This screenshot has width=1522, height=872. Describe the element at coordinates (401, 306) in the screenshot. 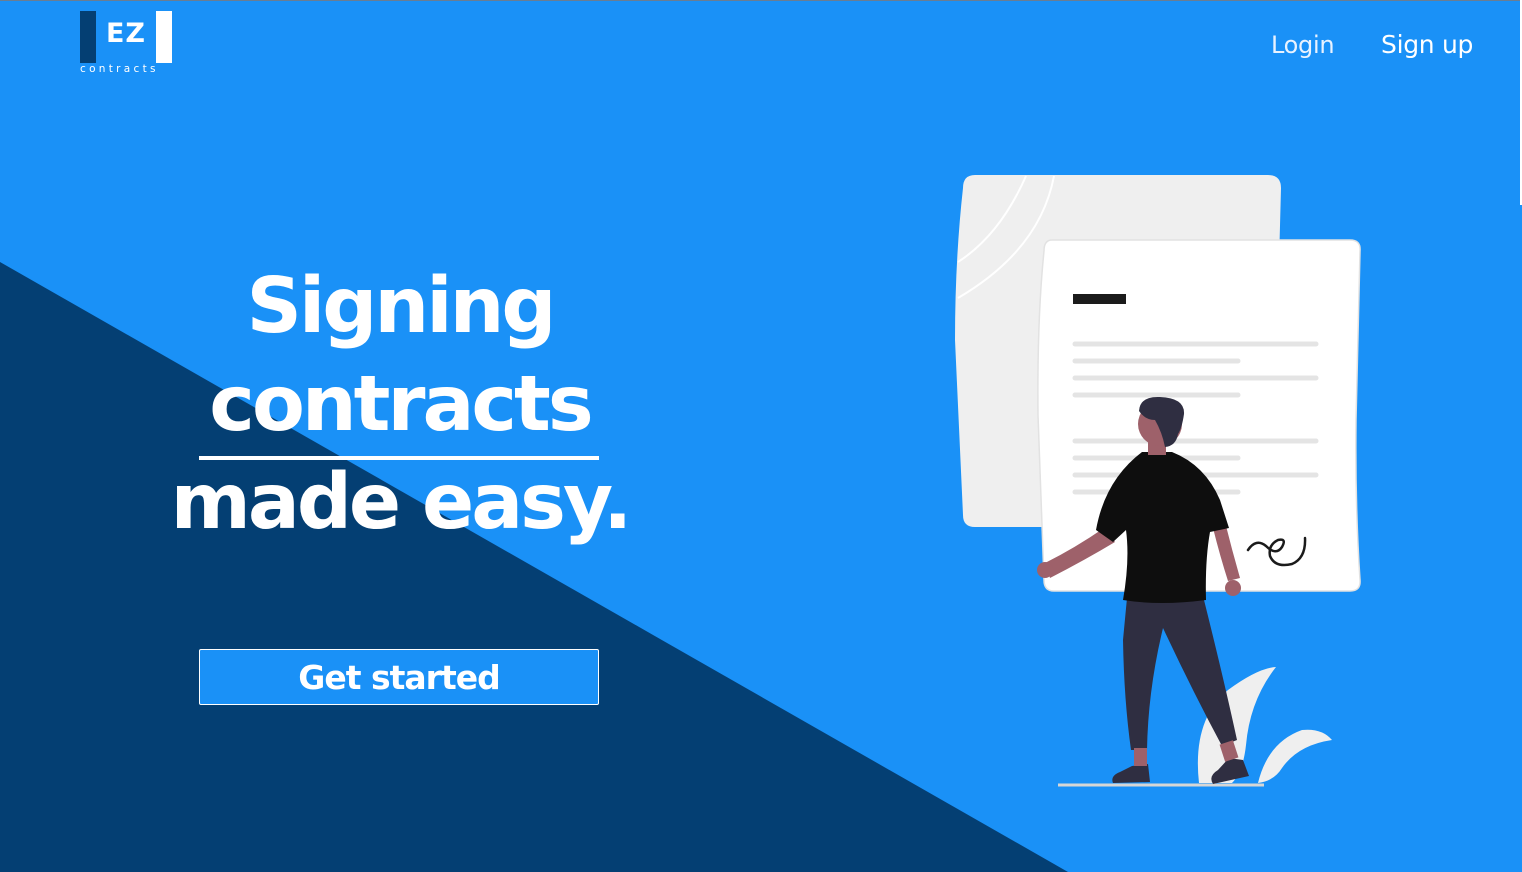

I see `headline-line-1: Signing` at that location.